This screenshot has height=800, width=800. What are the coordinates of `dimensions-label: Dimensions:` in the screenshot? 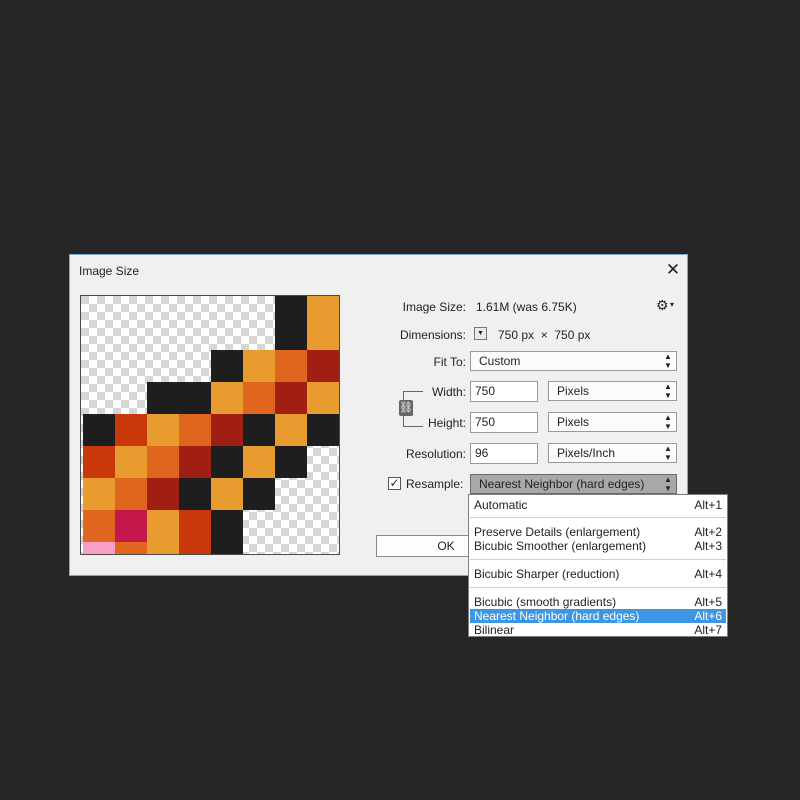 It's located at (432, 335).